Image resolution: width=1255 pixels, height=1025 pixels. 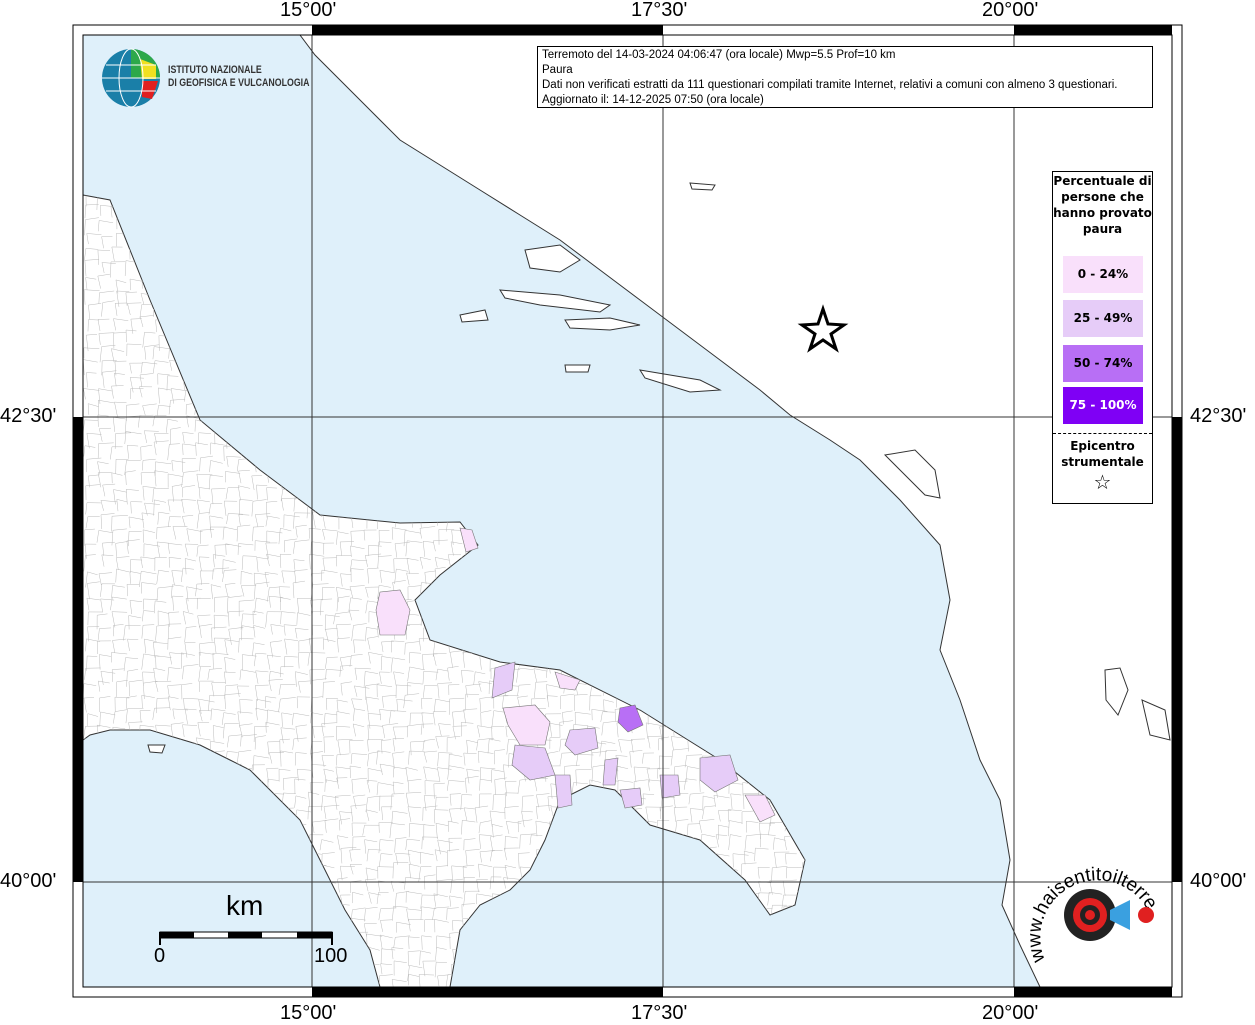 I want to click on lat-label-right: 42°30', so click(x=1218, y=416).